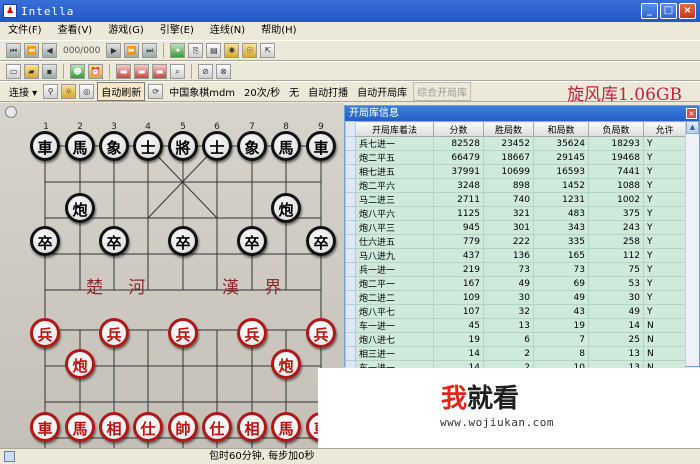 The height and width of the screenshot is (464, 700). I want to click on auto-opening-lib-button: 自动开局库, so click(382, 91).